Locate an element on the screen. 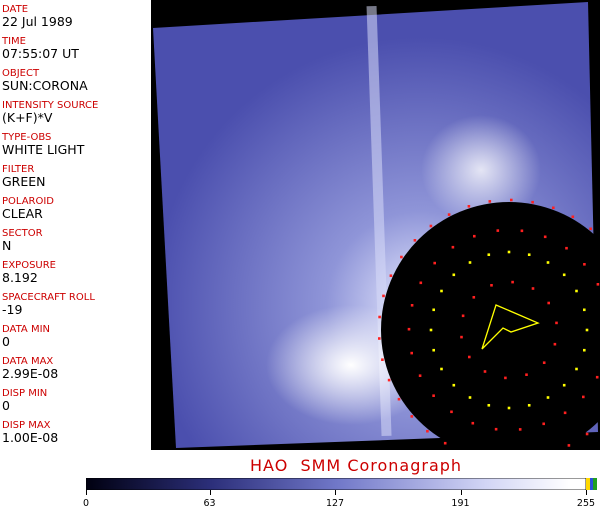  colorbar-tick-label: 255 is located at coordinates (586, 503).